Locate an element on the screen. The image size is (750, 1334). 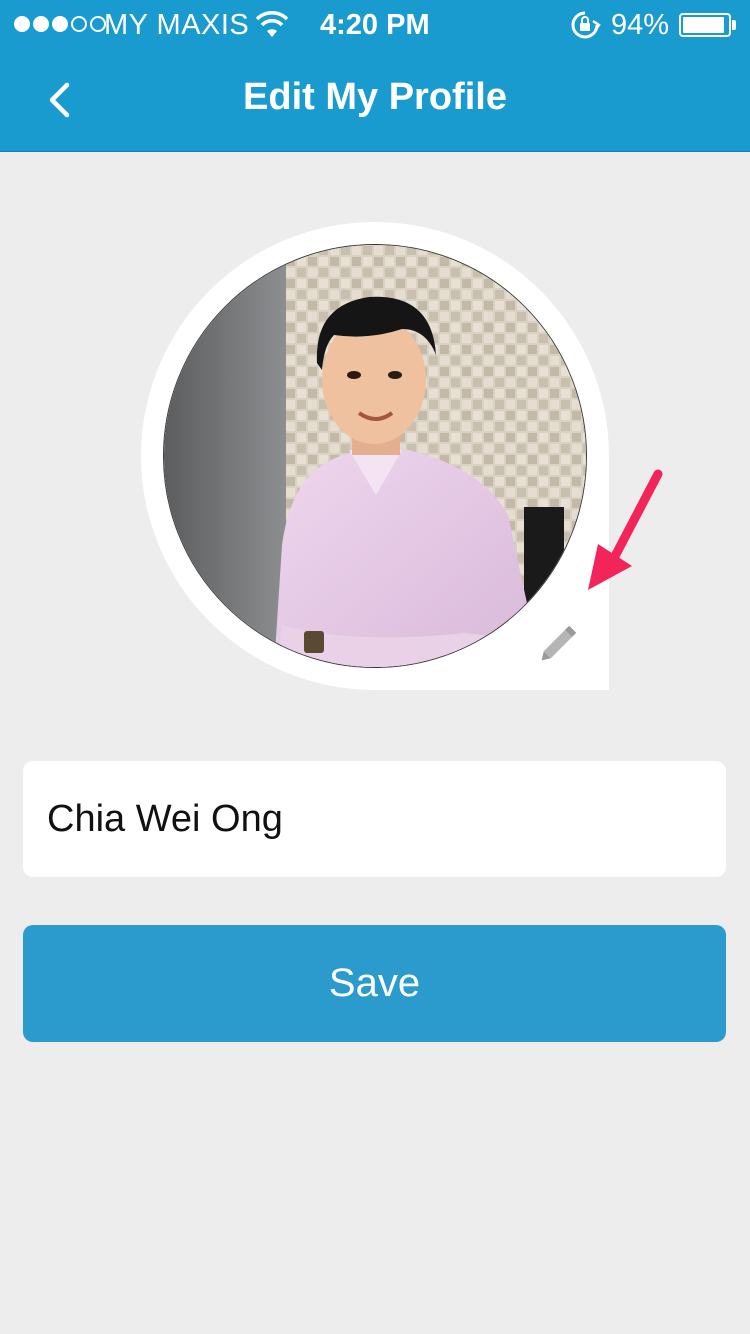
rotation-lock-icon is located at coordinates (585, 29).